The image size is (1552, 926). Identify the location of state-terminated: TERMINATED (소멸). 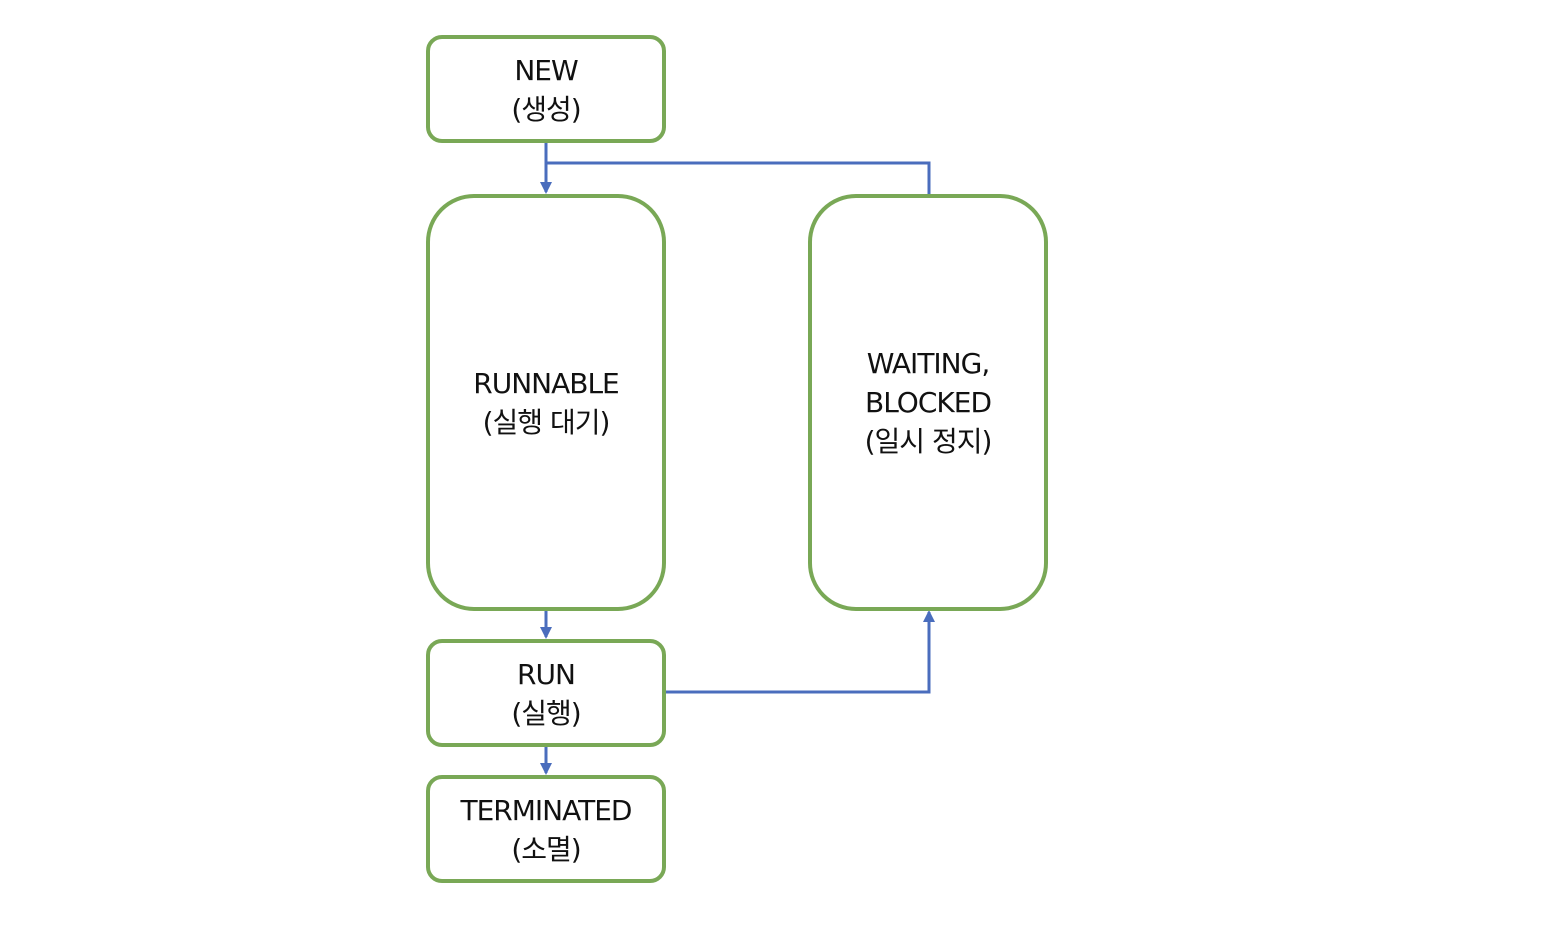
(546, 829).